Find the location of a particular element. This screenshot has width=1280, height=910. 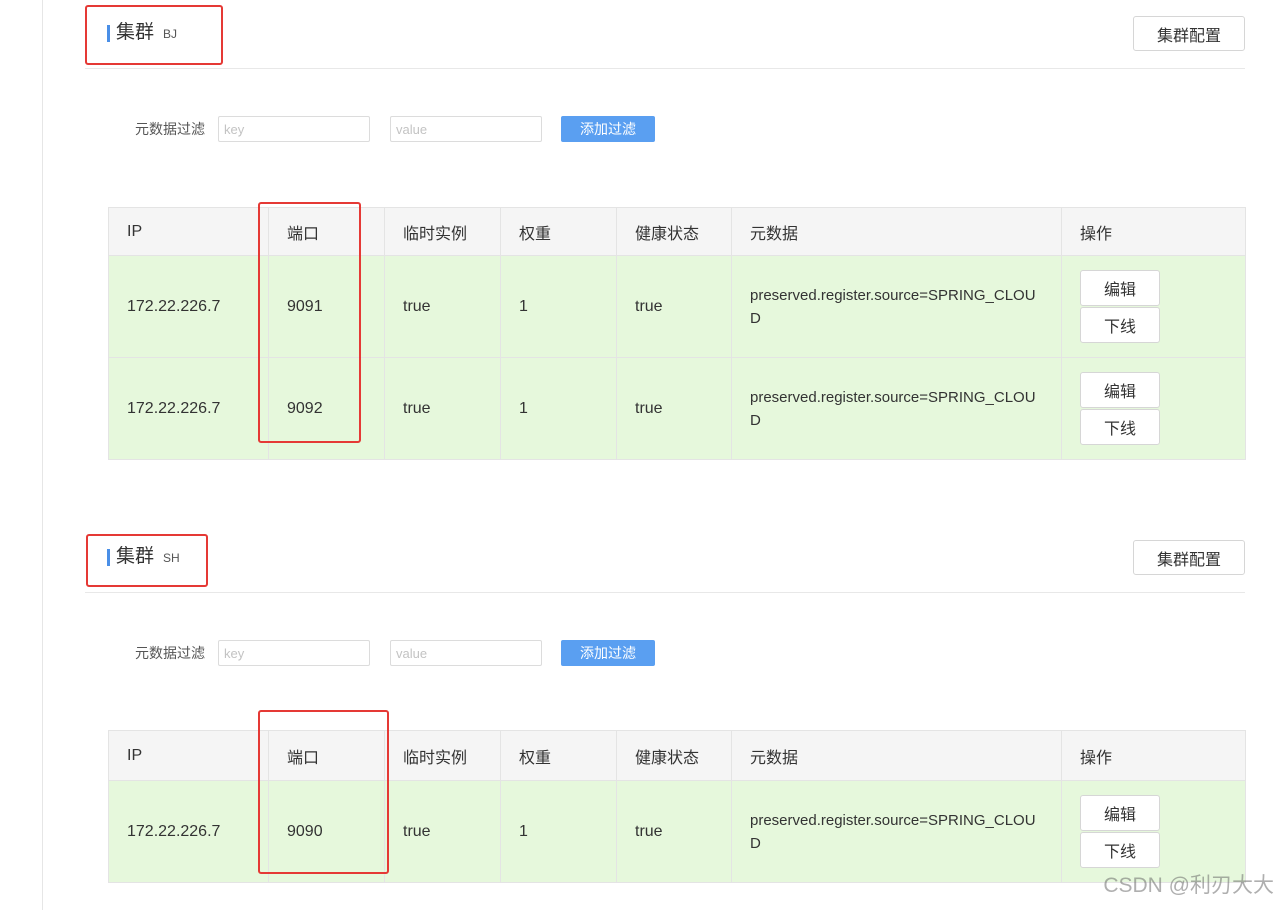

cluster-heading: 集群 SH is located at coordinates (143, 557).